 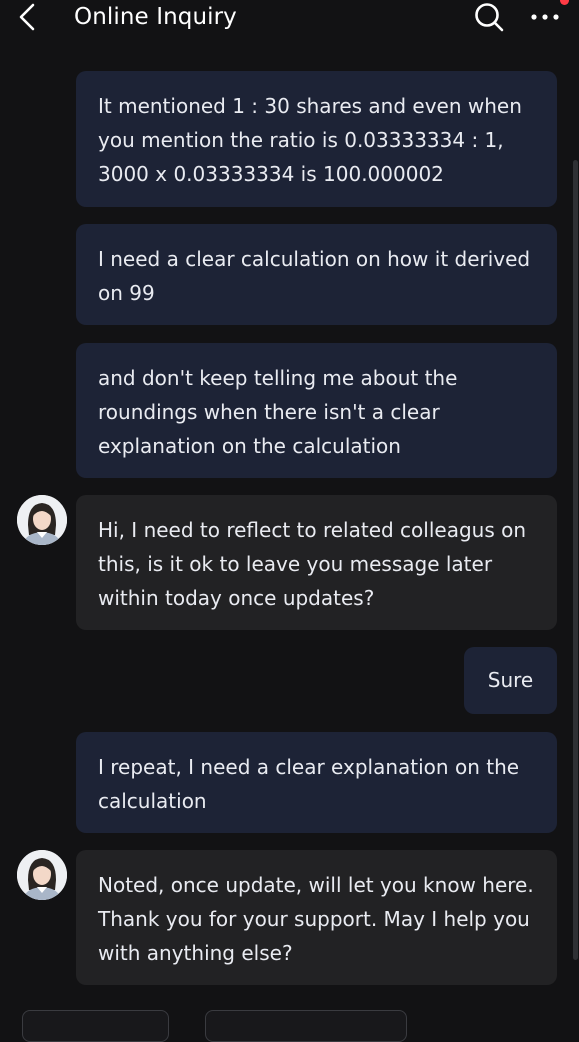 I want to click on top-bar: Online Inquiry, so click(x=289, y=19).